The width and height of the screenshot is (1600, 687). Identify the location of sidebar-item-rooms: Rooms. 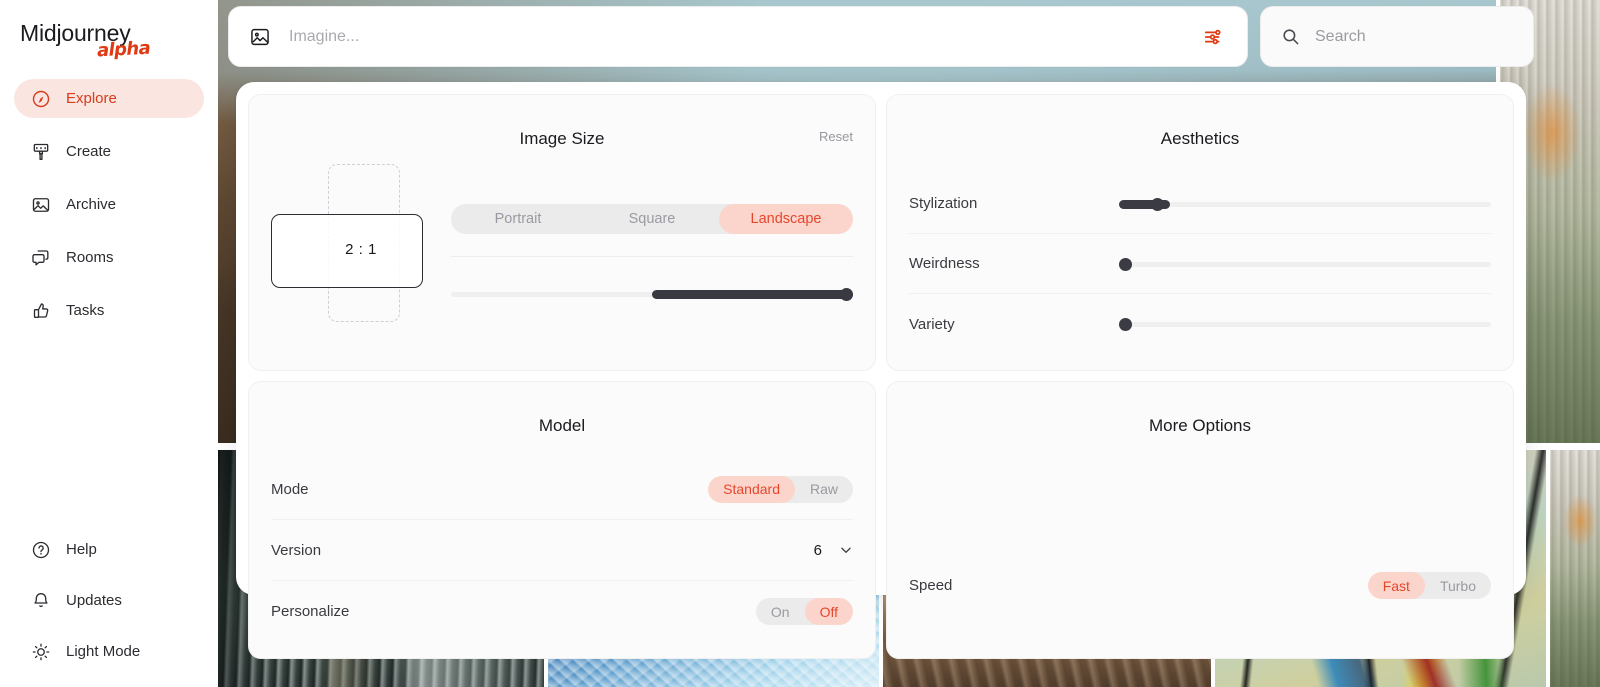
(109, 257).